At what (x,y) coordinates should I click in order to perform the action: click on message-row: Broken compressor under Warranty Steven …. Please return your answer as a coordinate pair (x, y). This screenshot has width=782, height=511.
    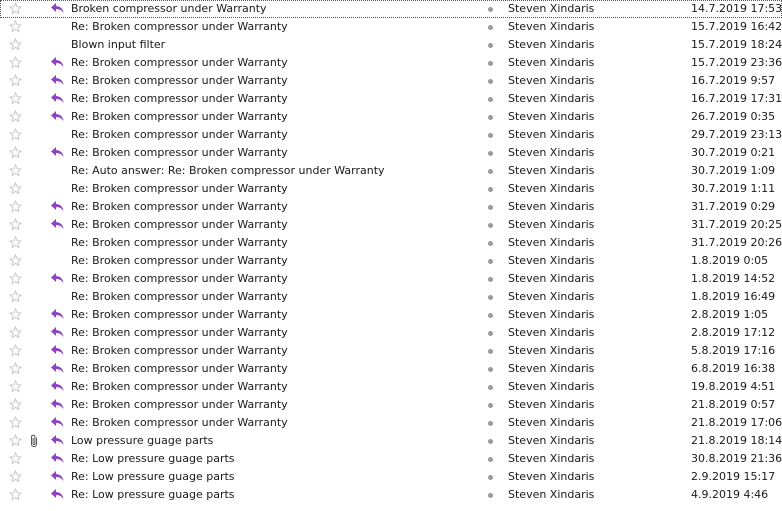
    Looking at the image, I should click on (391, 9).